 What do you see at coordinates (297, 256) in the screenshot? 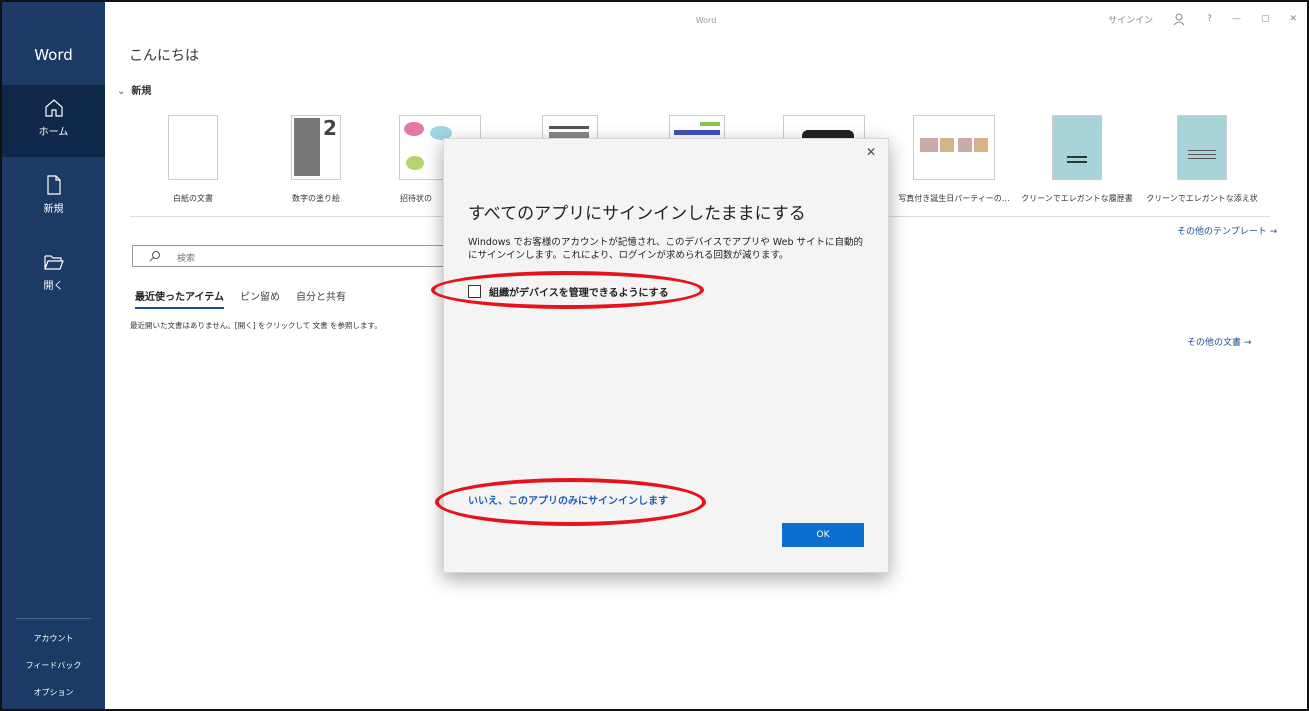
I see `search-input: 検索` at bounding box center [297, 256].